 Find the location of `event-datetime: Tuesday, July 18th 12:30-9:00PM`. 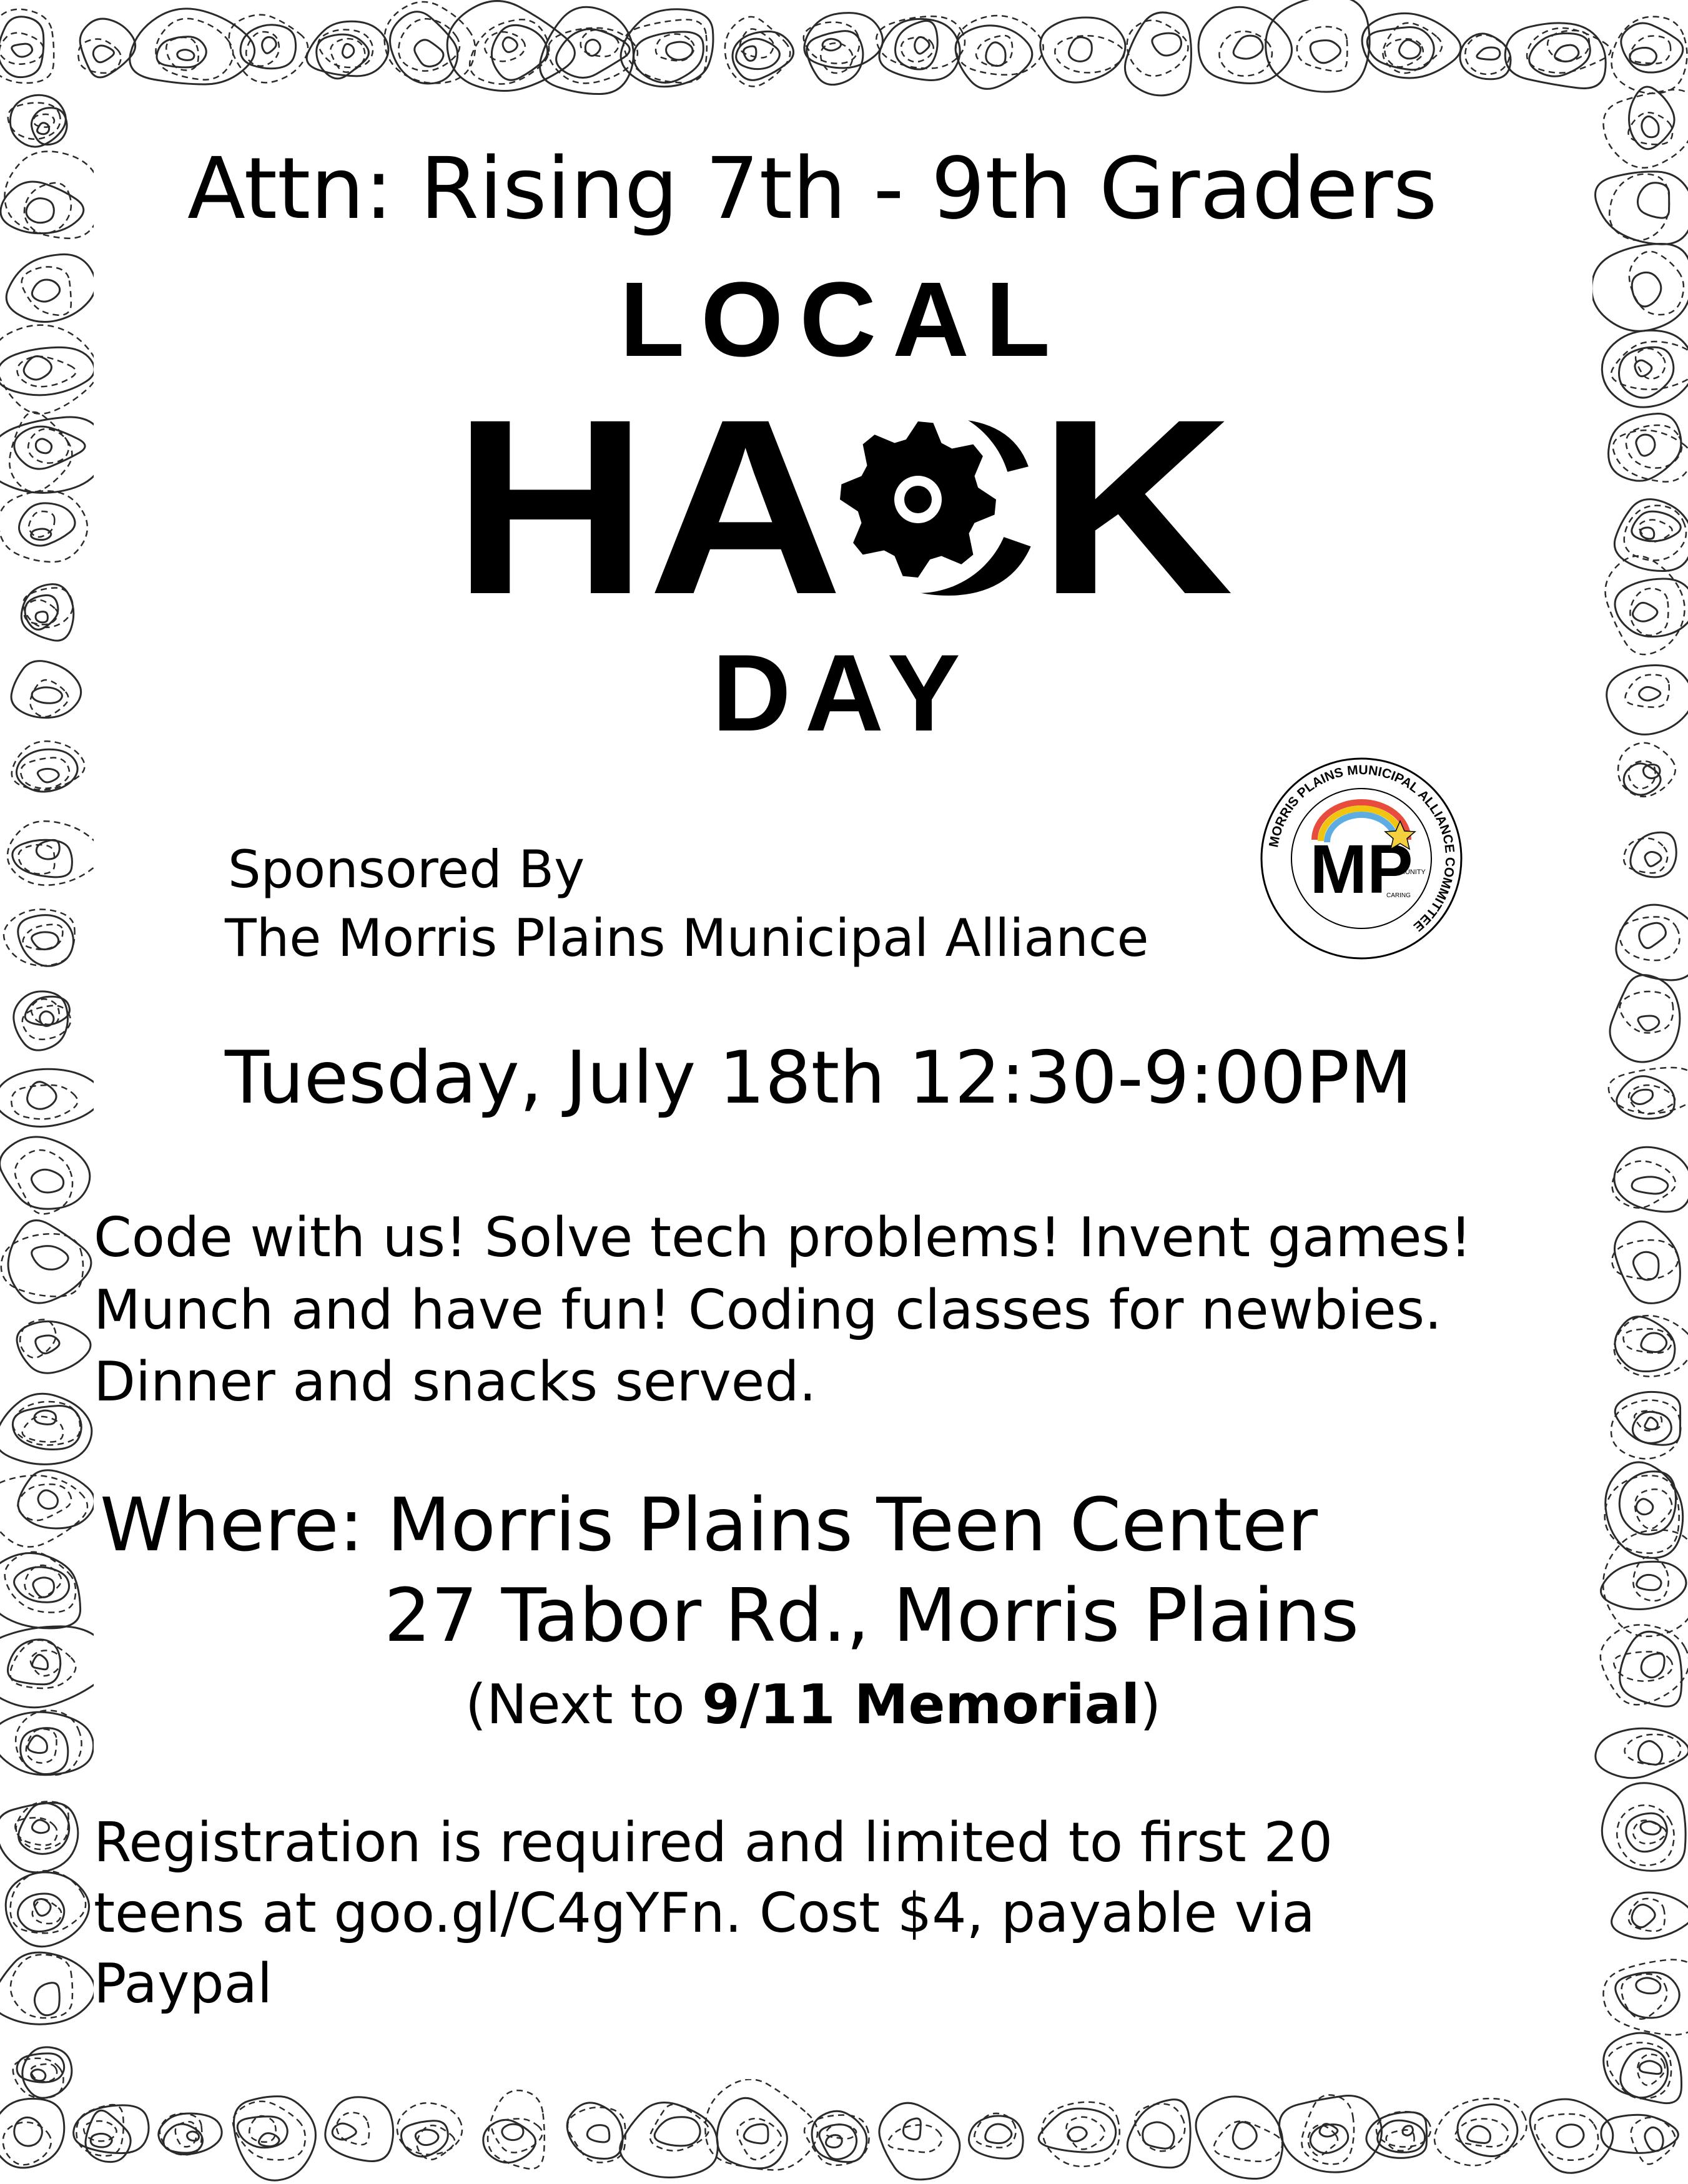

event-datetime: Tuesday, July 18th 12:30-9:00PM is located at coordinates (819, 1078).